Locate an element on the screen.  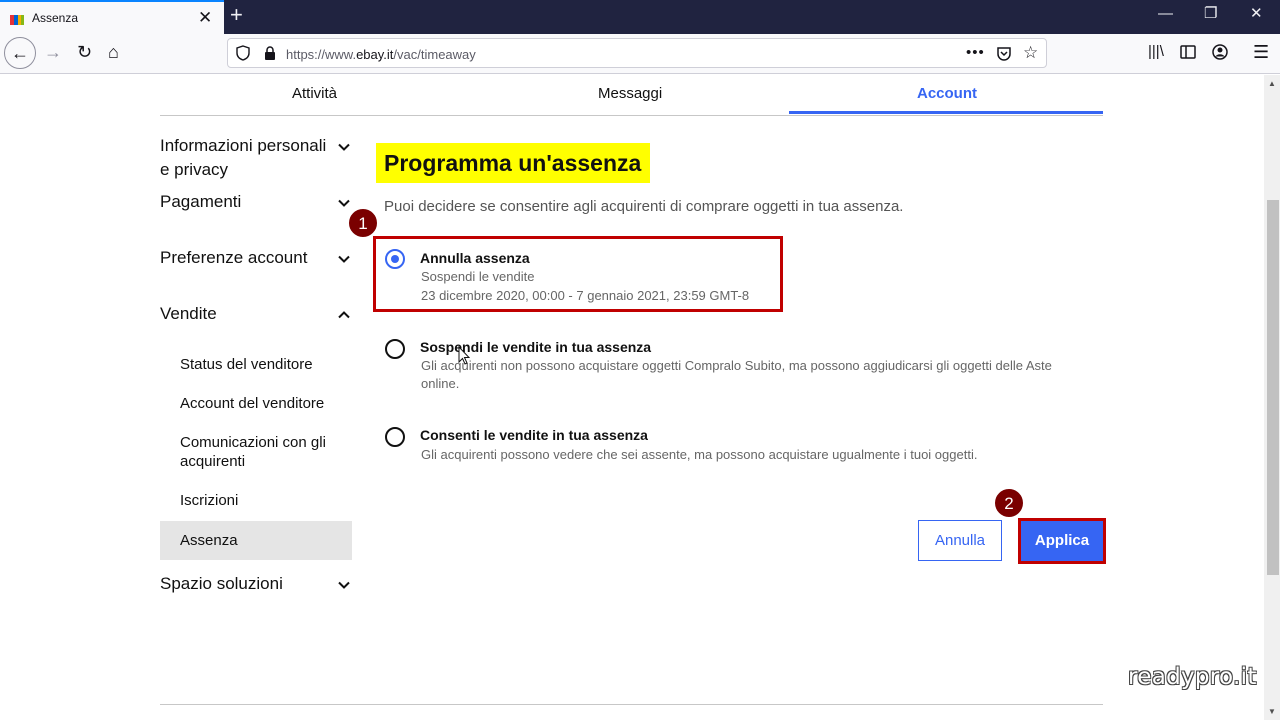
step-marker-1: 1 is located at coordinates (363, 223).